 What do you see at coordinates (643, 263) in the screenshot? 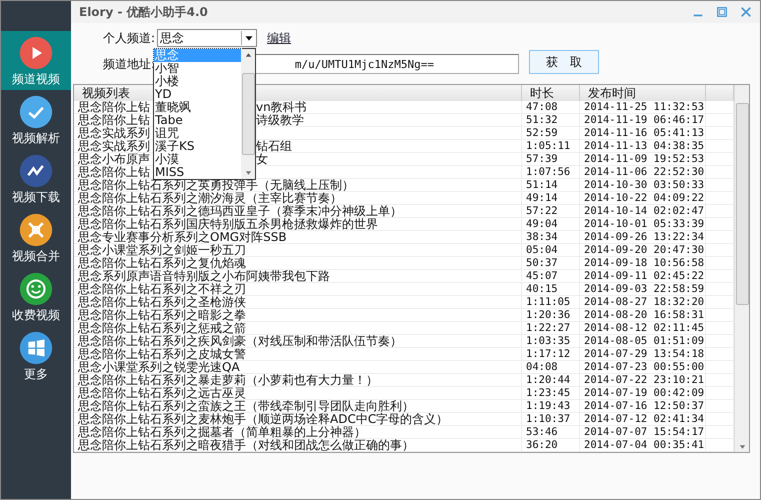
I see `table-cell: 2014-09-18 10:56:58` at bounding box center [643, 263].